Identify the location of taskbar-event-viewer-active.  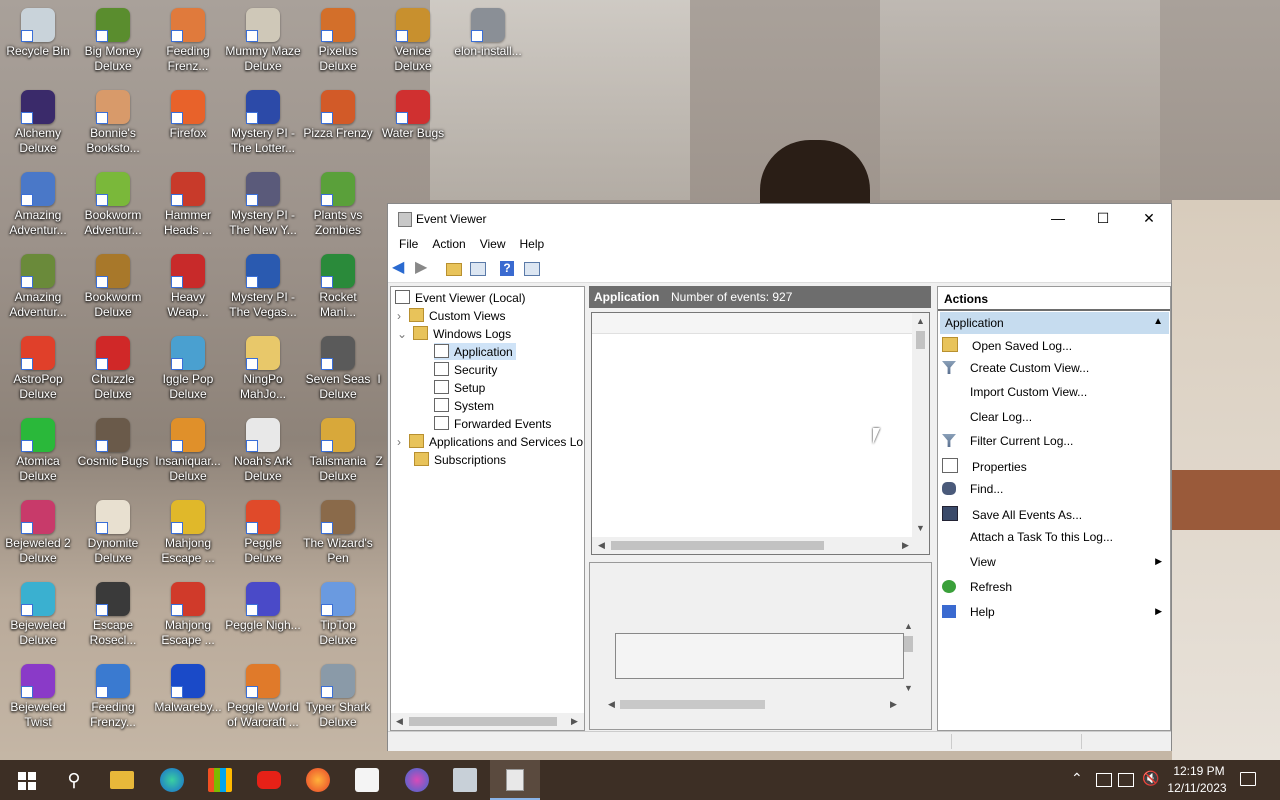
(515, 780).